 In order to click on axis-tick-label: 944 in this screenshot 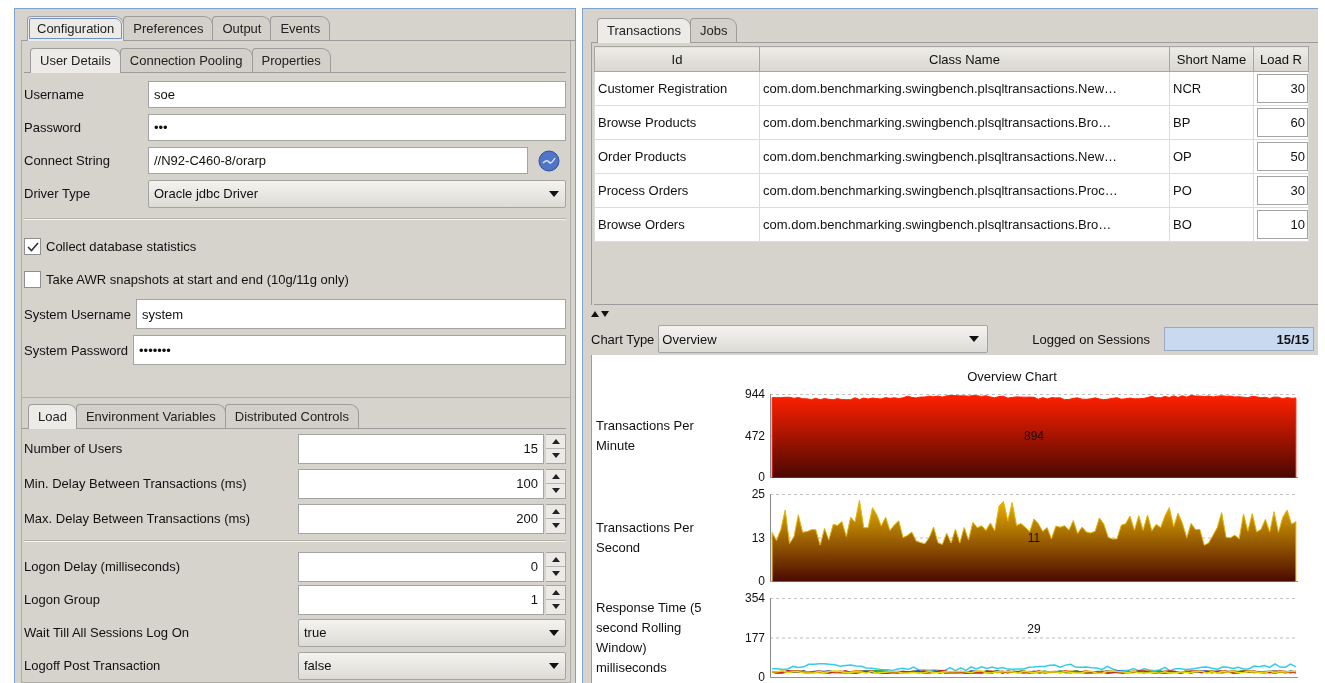, I will do `click(754, 394)`.